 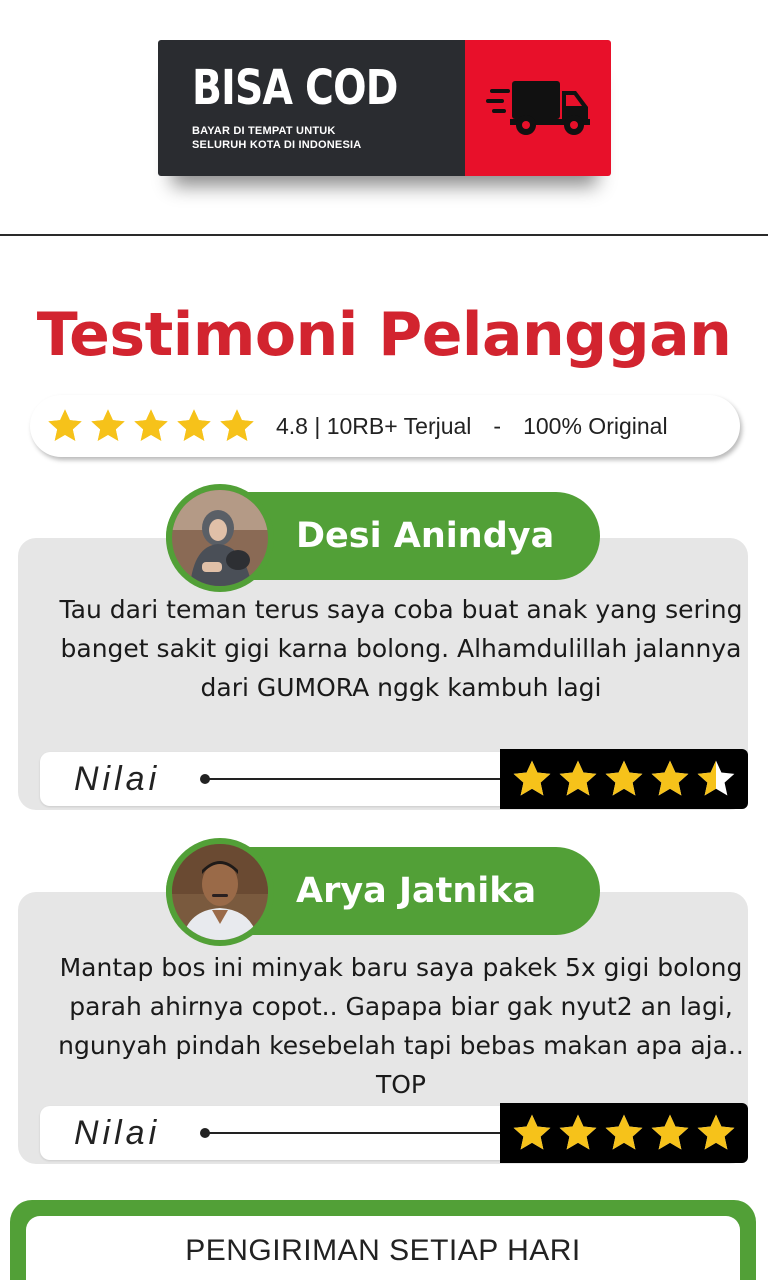 What do you see at coordinates (595, 425) in the screenshot?
I see `original-badge: 100% Original` at bounding box center [595, 425].